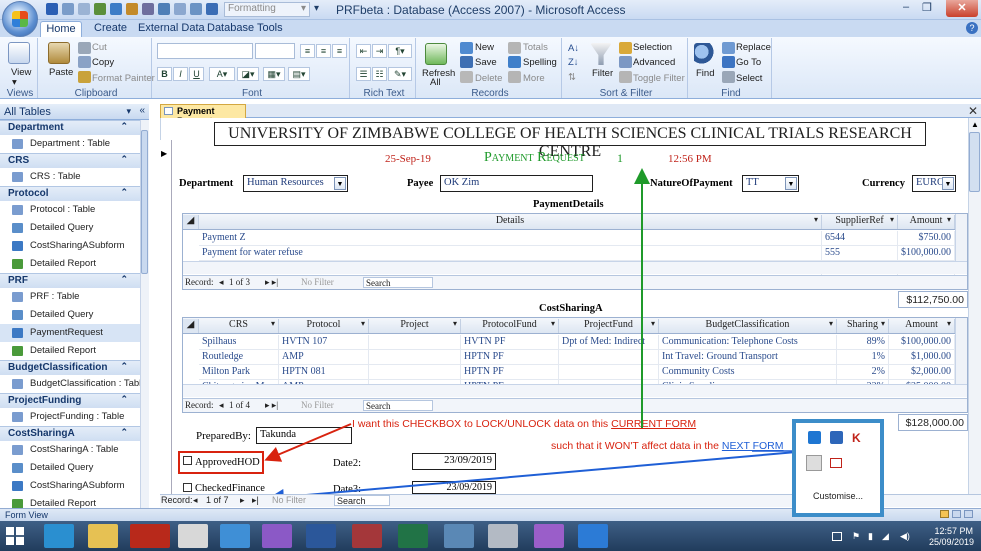  What do you see at coordinates (856, 536) in the screenshot?
I see `flag-icon: ⚑` at bounding box center [856, 536].